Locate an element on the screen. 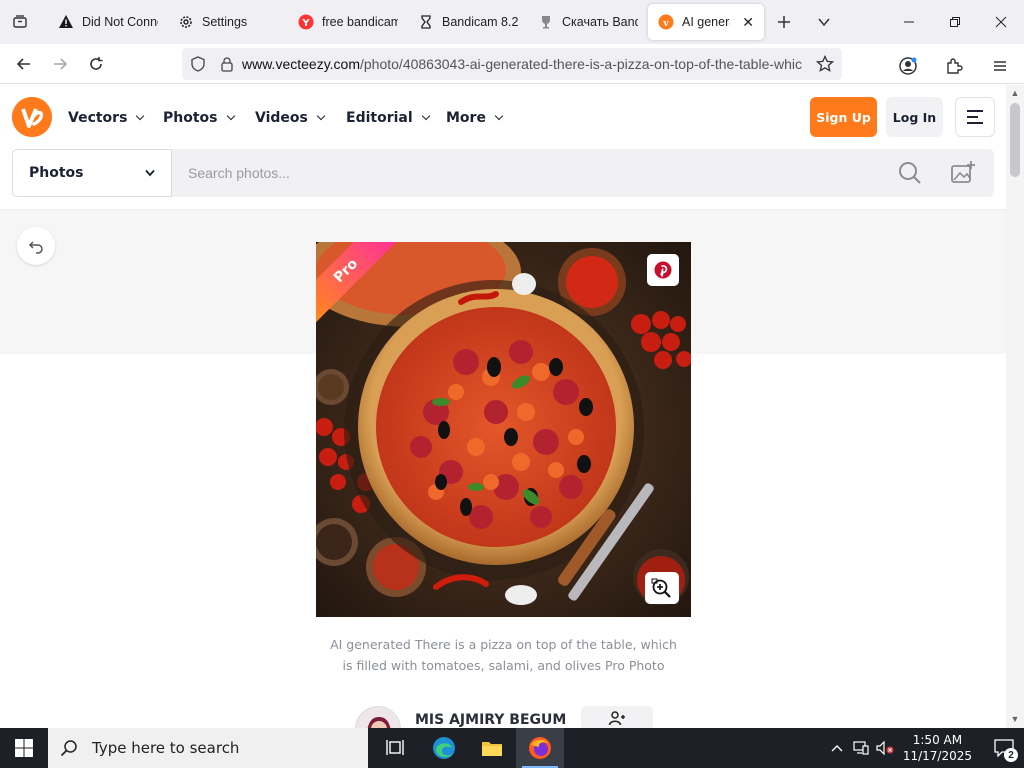  site-menu-button is located at coordinates (975, 117).